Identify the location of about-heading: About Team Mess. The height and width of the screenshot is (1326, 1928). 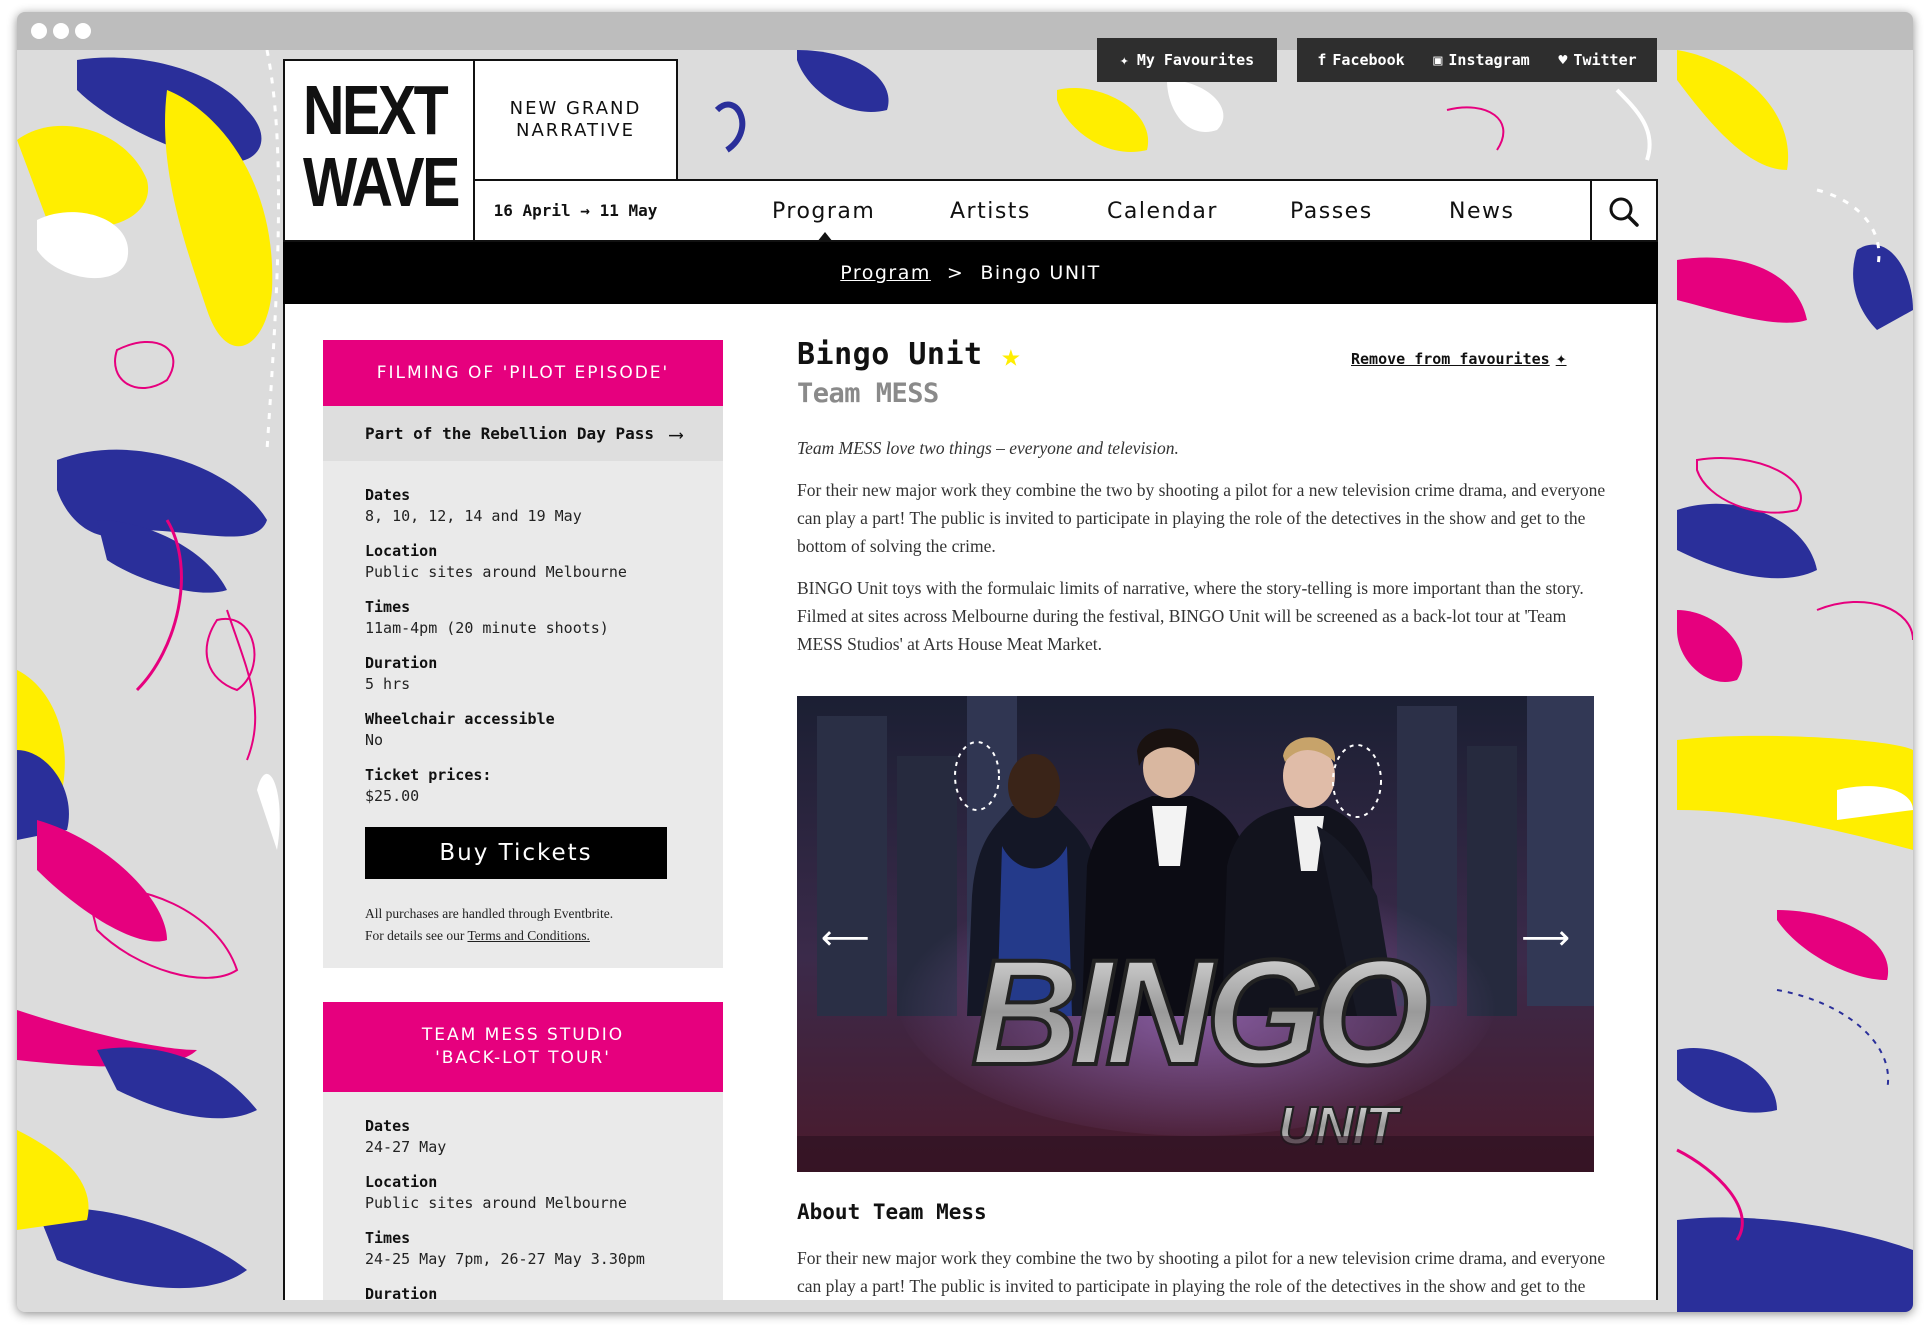
(892, 1212).